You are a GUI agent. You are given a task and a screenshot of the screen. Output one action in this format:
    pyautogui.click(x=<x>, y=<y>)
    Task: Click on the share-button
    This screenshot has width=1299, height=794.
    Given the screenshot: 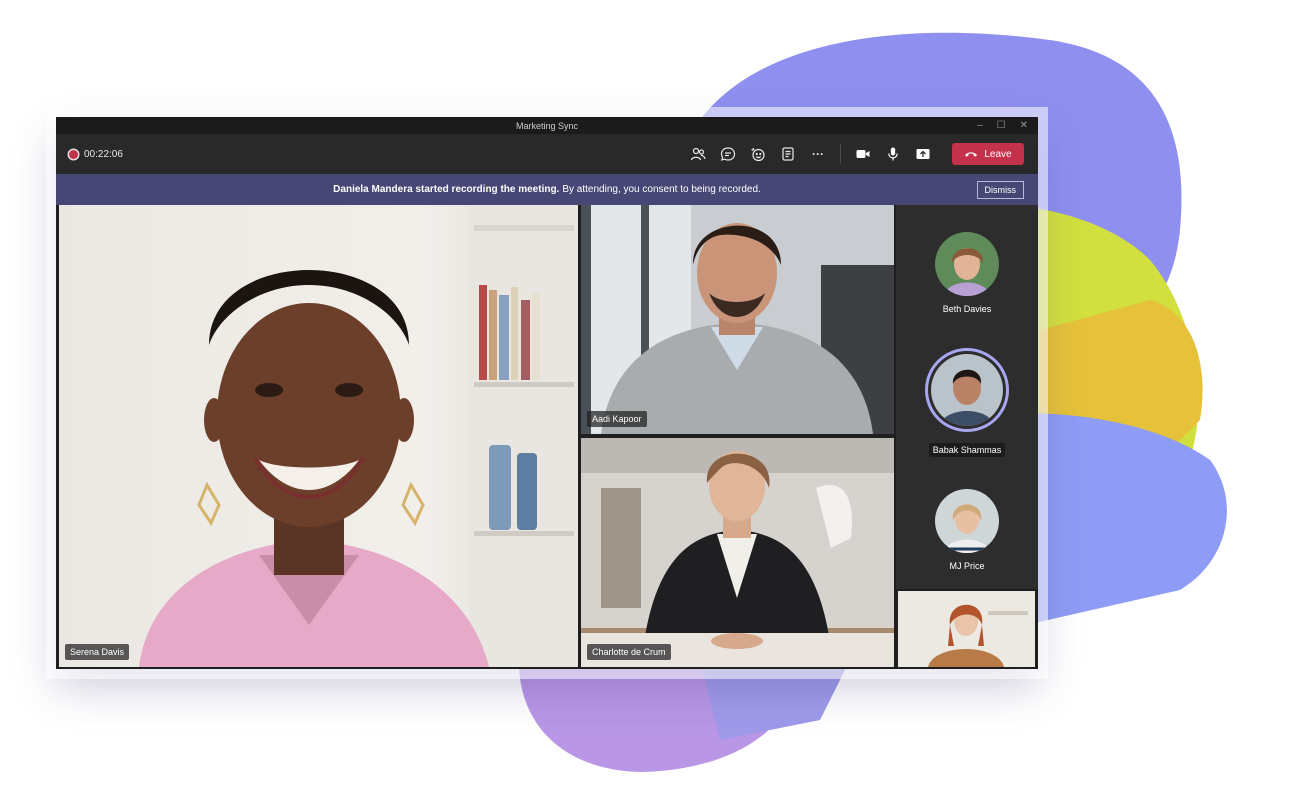 What is the action you would take?
    pyautogui.click(x=923, y=154)
    